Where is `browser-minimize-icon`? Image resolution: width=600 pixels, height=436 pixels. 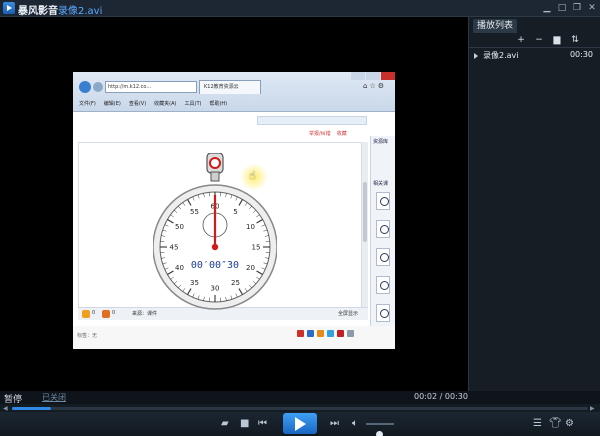
browser-minimize-icon is located at coordinates (358, 76).